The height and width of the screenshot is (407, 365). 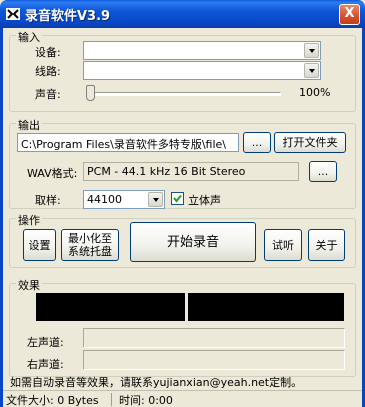 I want to click on time-status: 时间: 0:00, so click(x=146, y=400).